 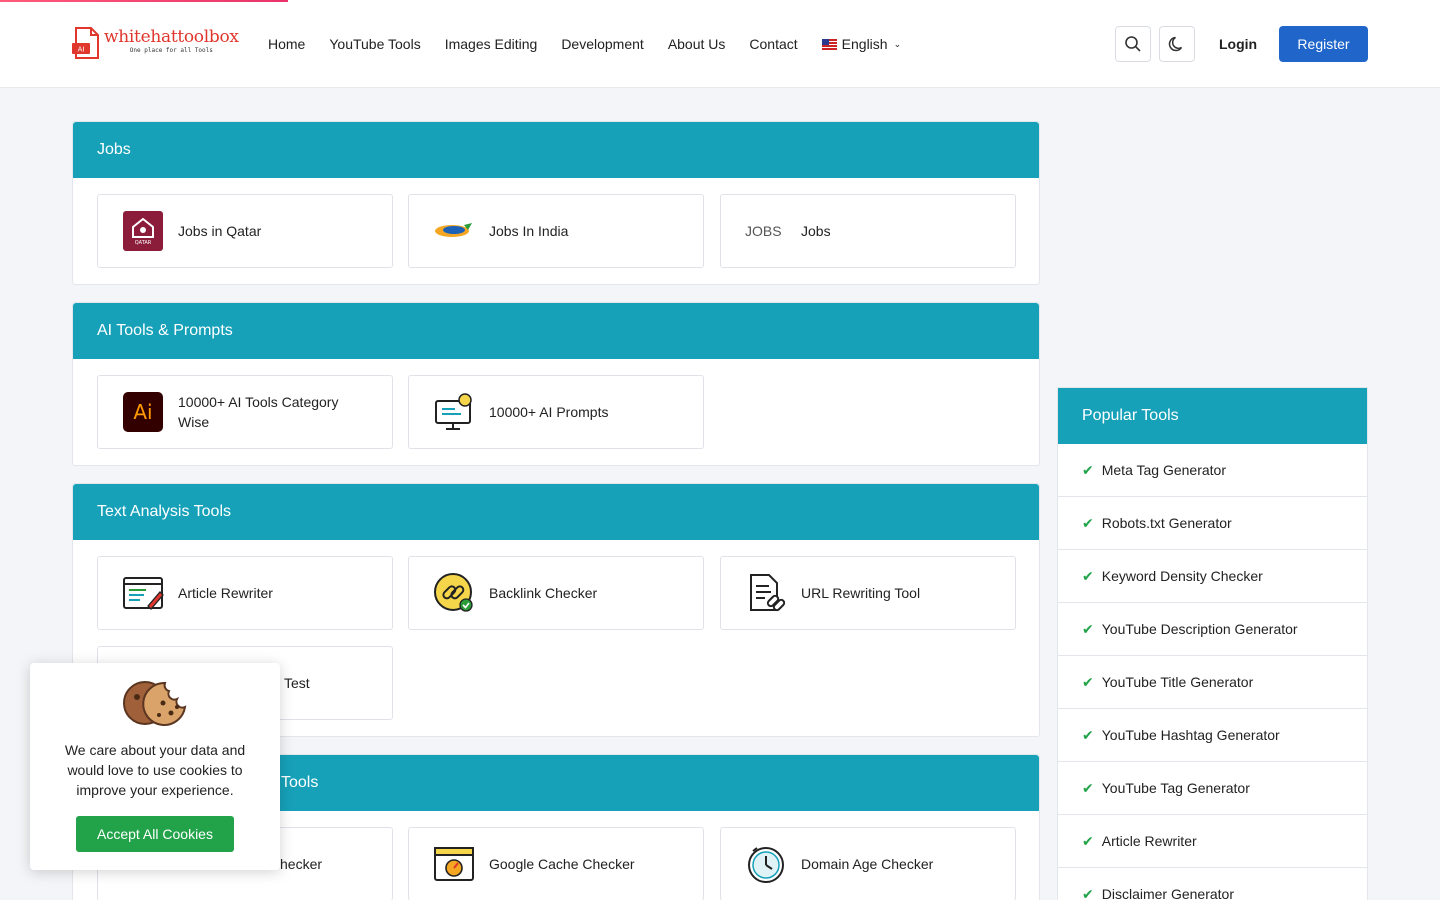 What do you see at coordinates (766, 593) in the screenshot?
I see `document-link-icon` at bounding box center [766, 593].